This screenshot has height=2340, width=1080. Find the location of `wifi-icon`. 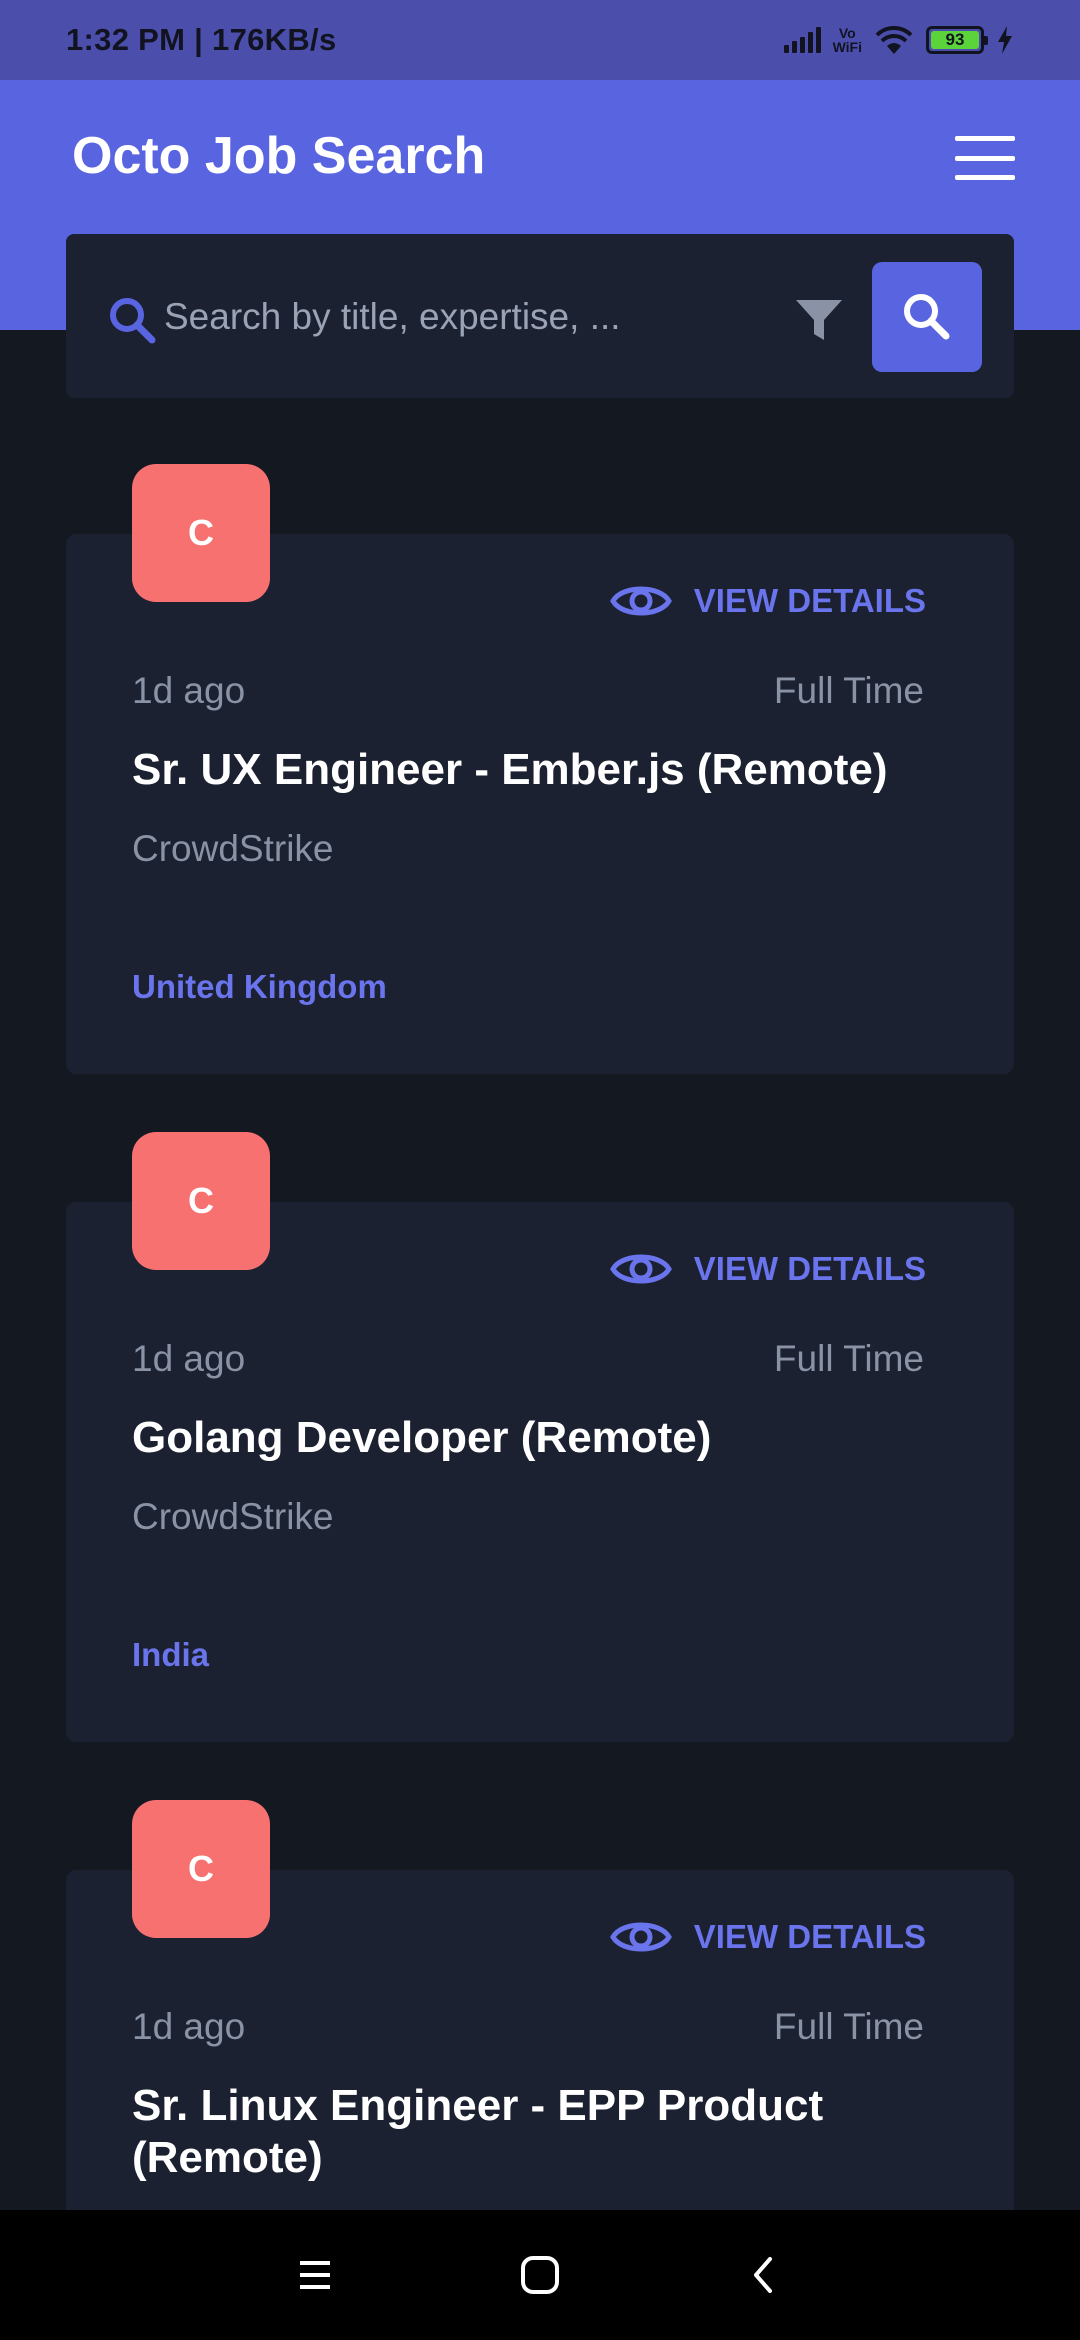

wifi-icon is located at coordinates (894, 39).